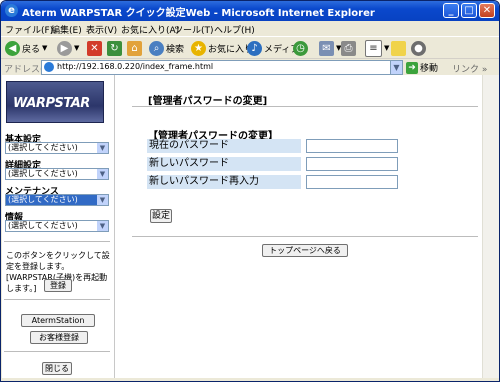 The width and height of the screenshot is (500, 382). Describe the element at coordinates (451, 10) in the screenshot. I see `minimize-button: _` at that location.